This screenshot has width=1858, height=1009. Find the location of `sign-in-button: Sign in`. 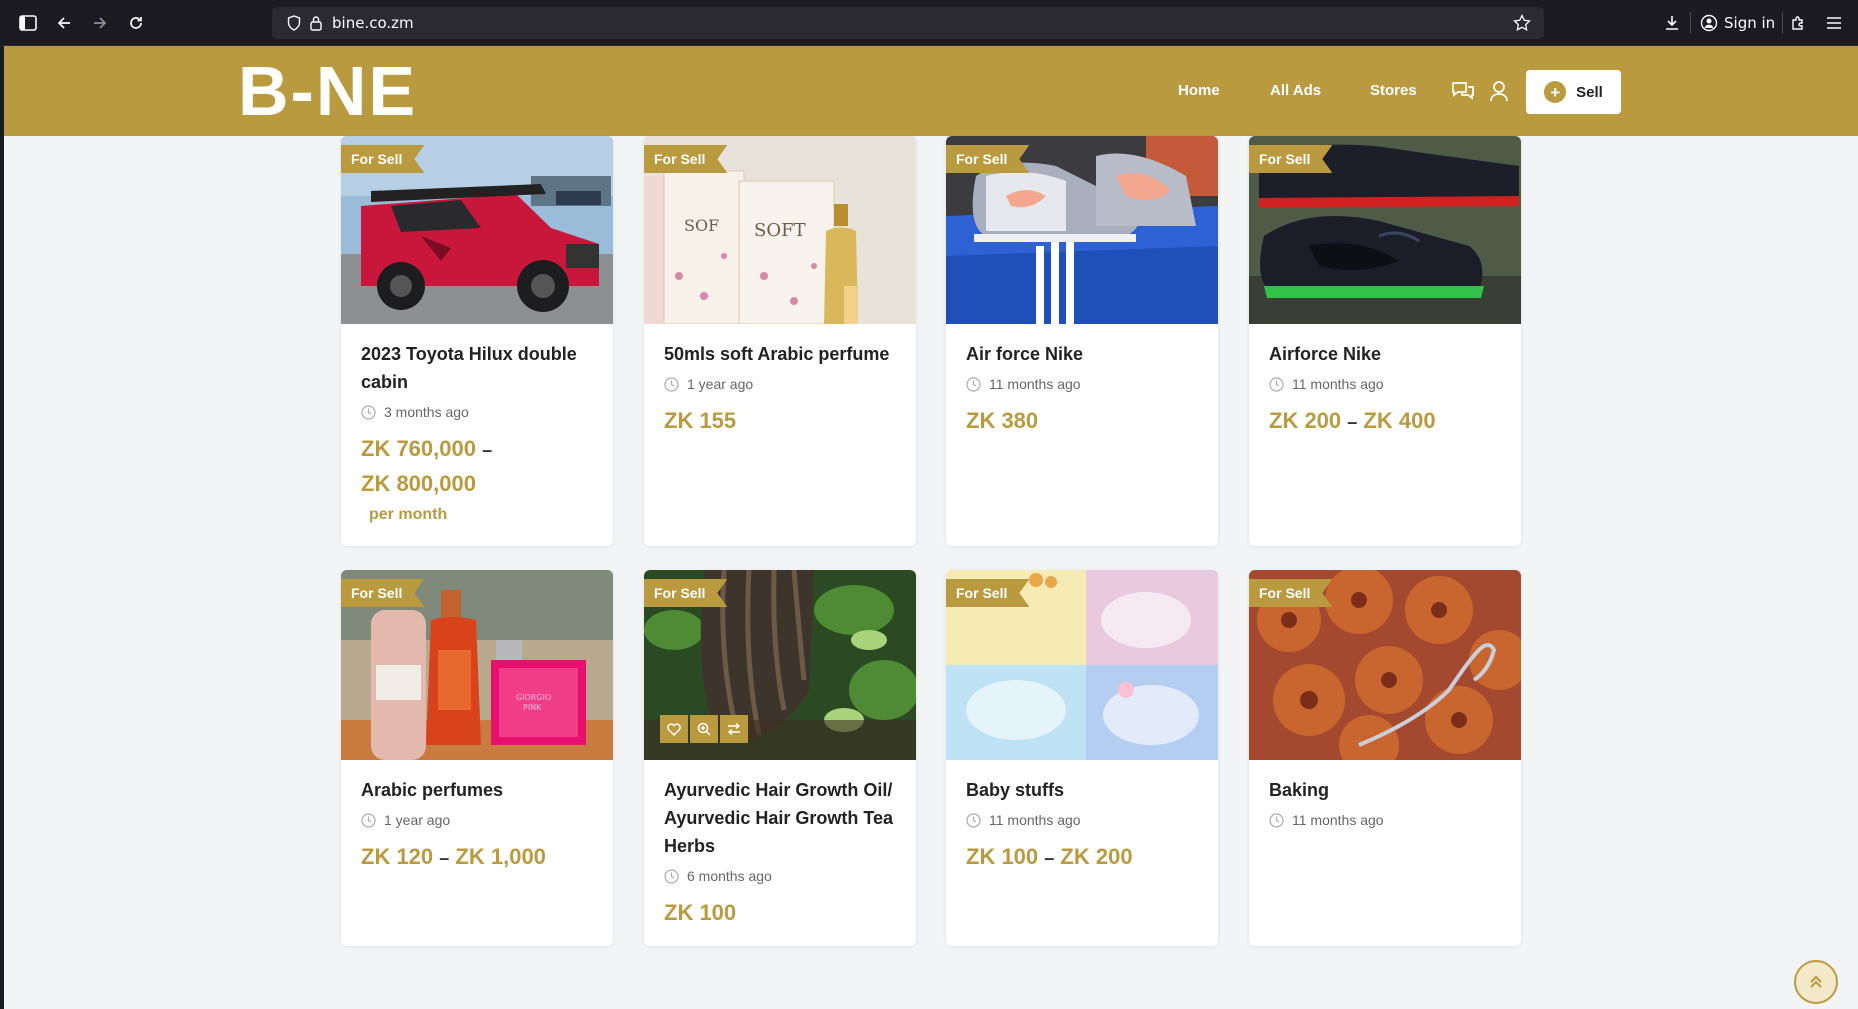

sign-in-button: Sign in is located at coordinates (1737, 23).